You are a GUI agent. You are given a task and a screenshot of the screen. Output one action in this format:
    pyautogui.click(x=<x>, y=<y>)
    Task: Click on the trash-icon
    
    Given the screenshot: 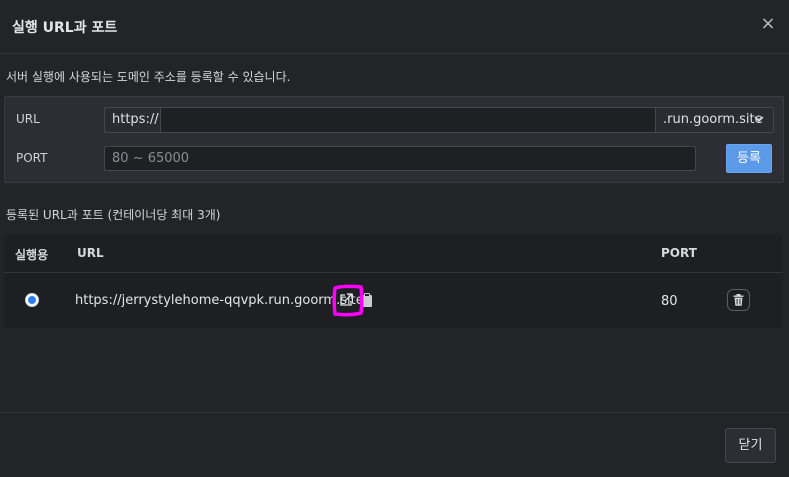 What is the action you would take?
    pyautogui.click(x=738, y=300)
    